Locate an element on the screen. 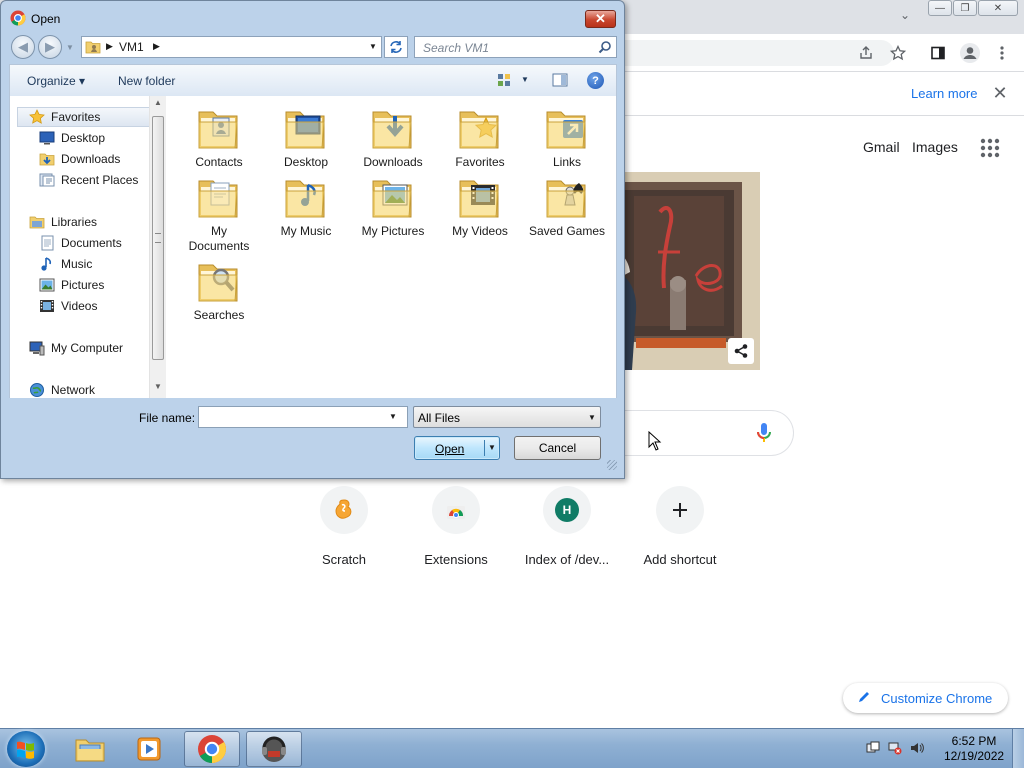  file-type-select: All Files ▼ is located at coordinates (507, 417).